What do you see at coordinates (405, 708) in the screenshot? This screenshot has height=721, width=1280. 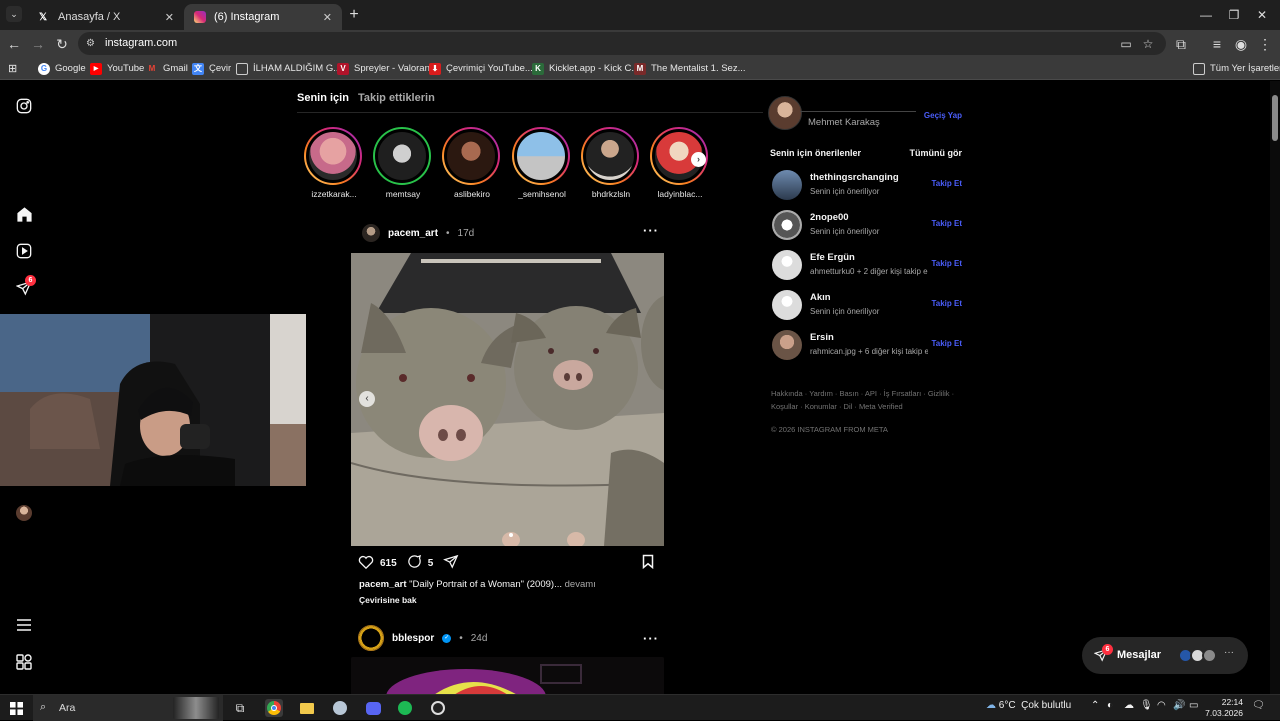 I see `spotify-icon` at bounding box center [405, 708].